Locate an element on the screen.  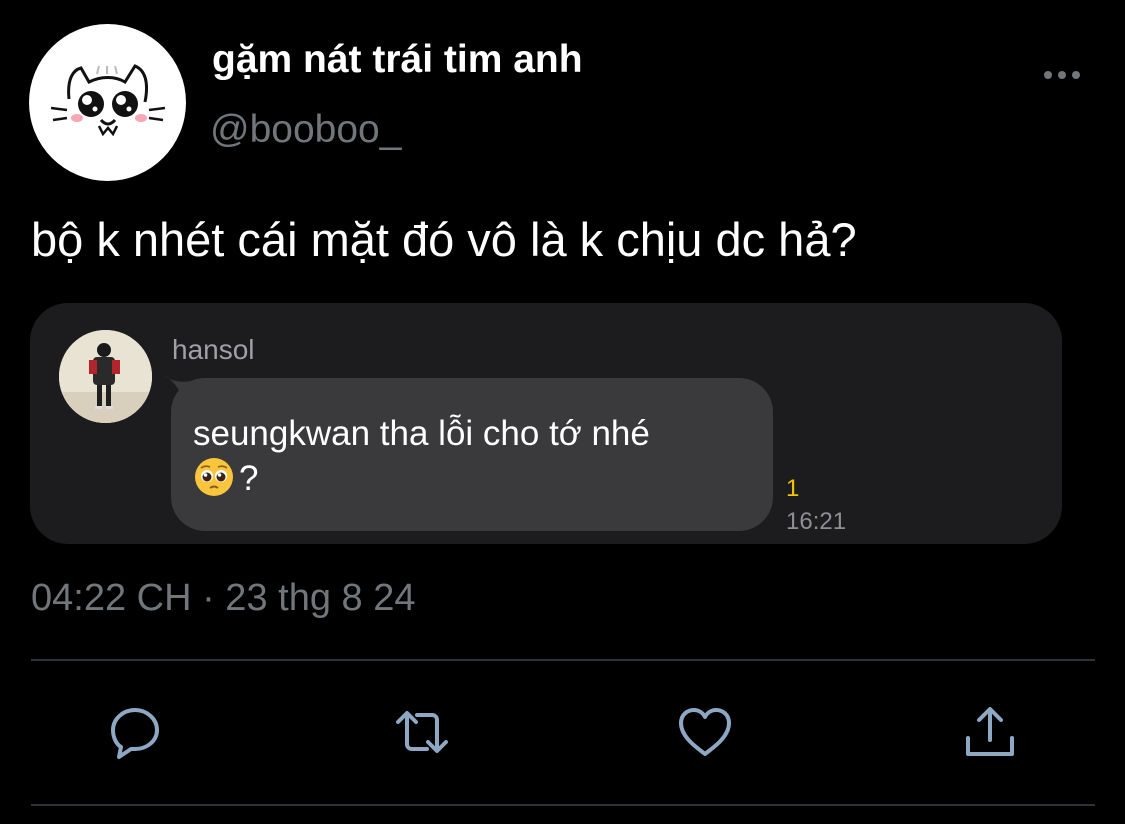
cartoon-cat-icon is located at coordinates (108, 100).